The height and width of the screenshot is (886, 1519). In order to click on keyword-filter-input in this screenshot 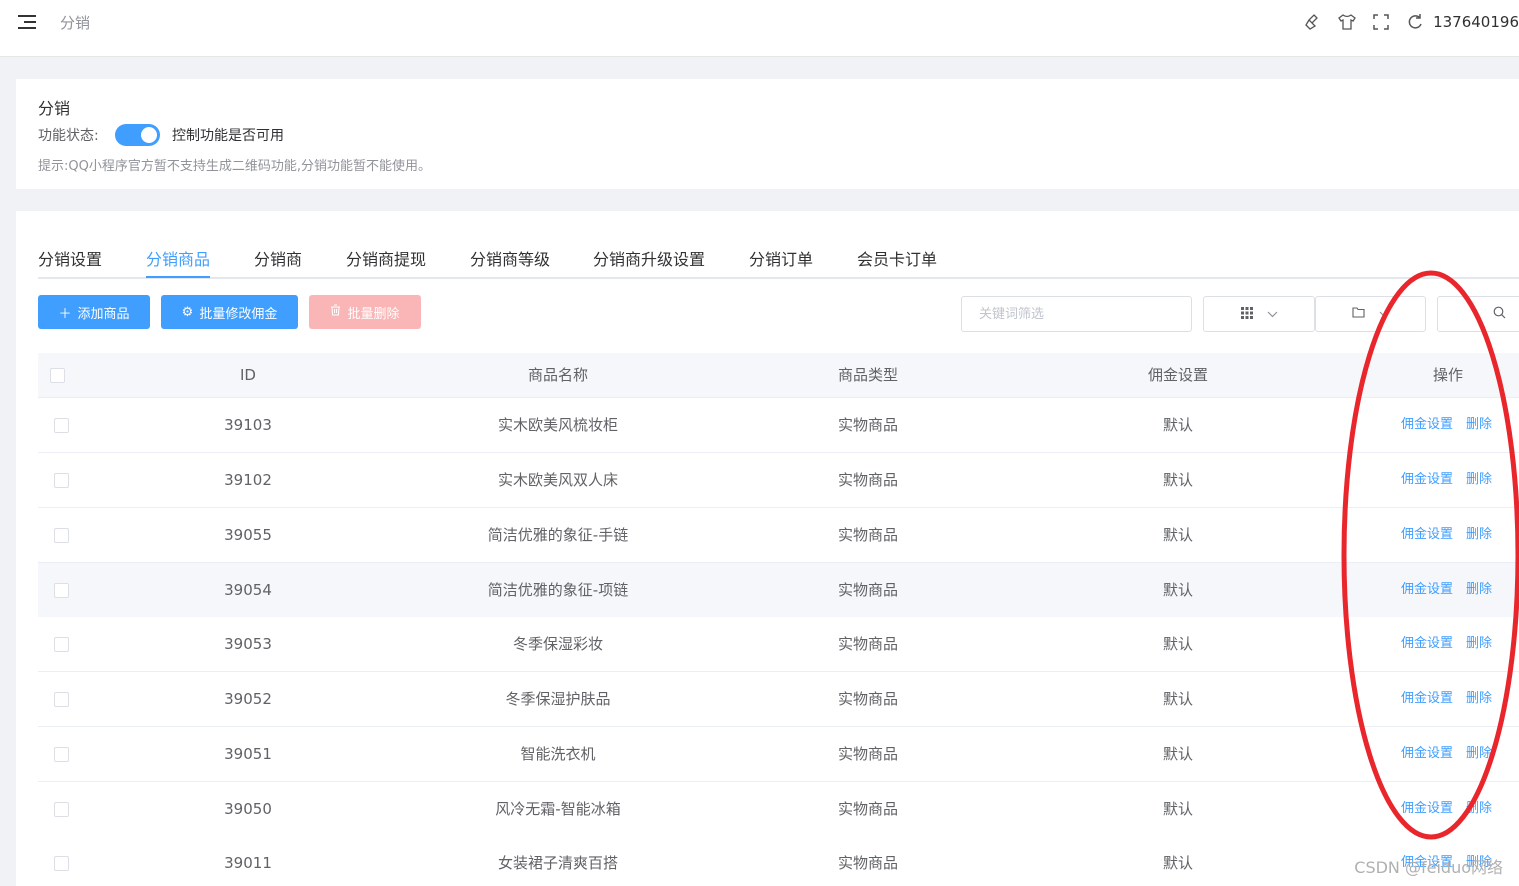, I will do `click(1076, 314)`.